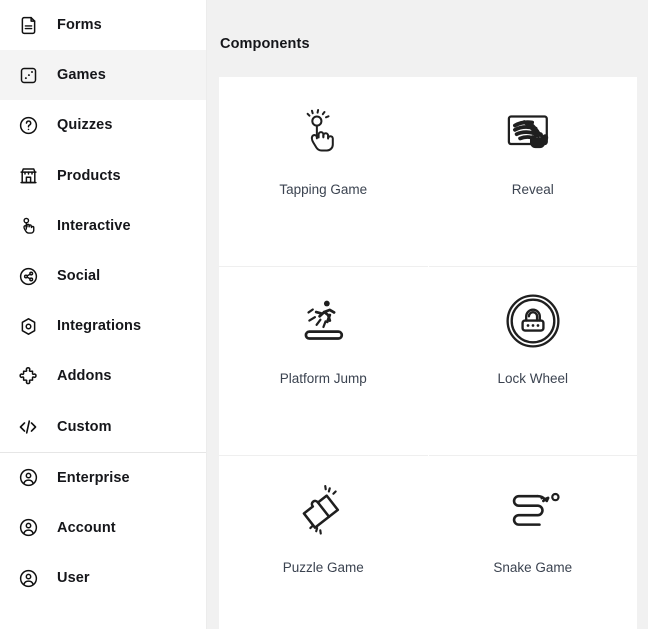 Image resolution: width=648 pixels, height=629 pixels. What do you see at coordinates (532, 190) in the screenshot?
I see `component-label: Reveal` at bounding box center [532, 190].